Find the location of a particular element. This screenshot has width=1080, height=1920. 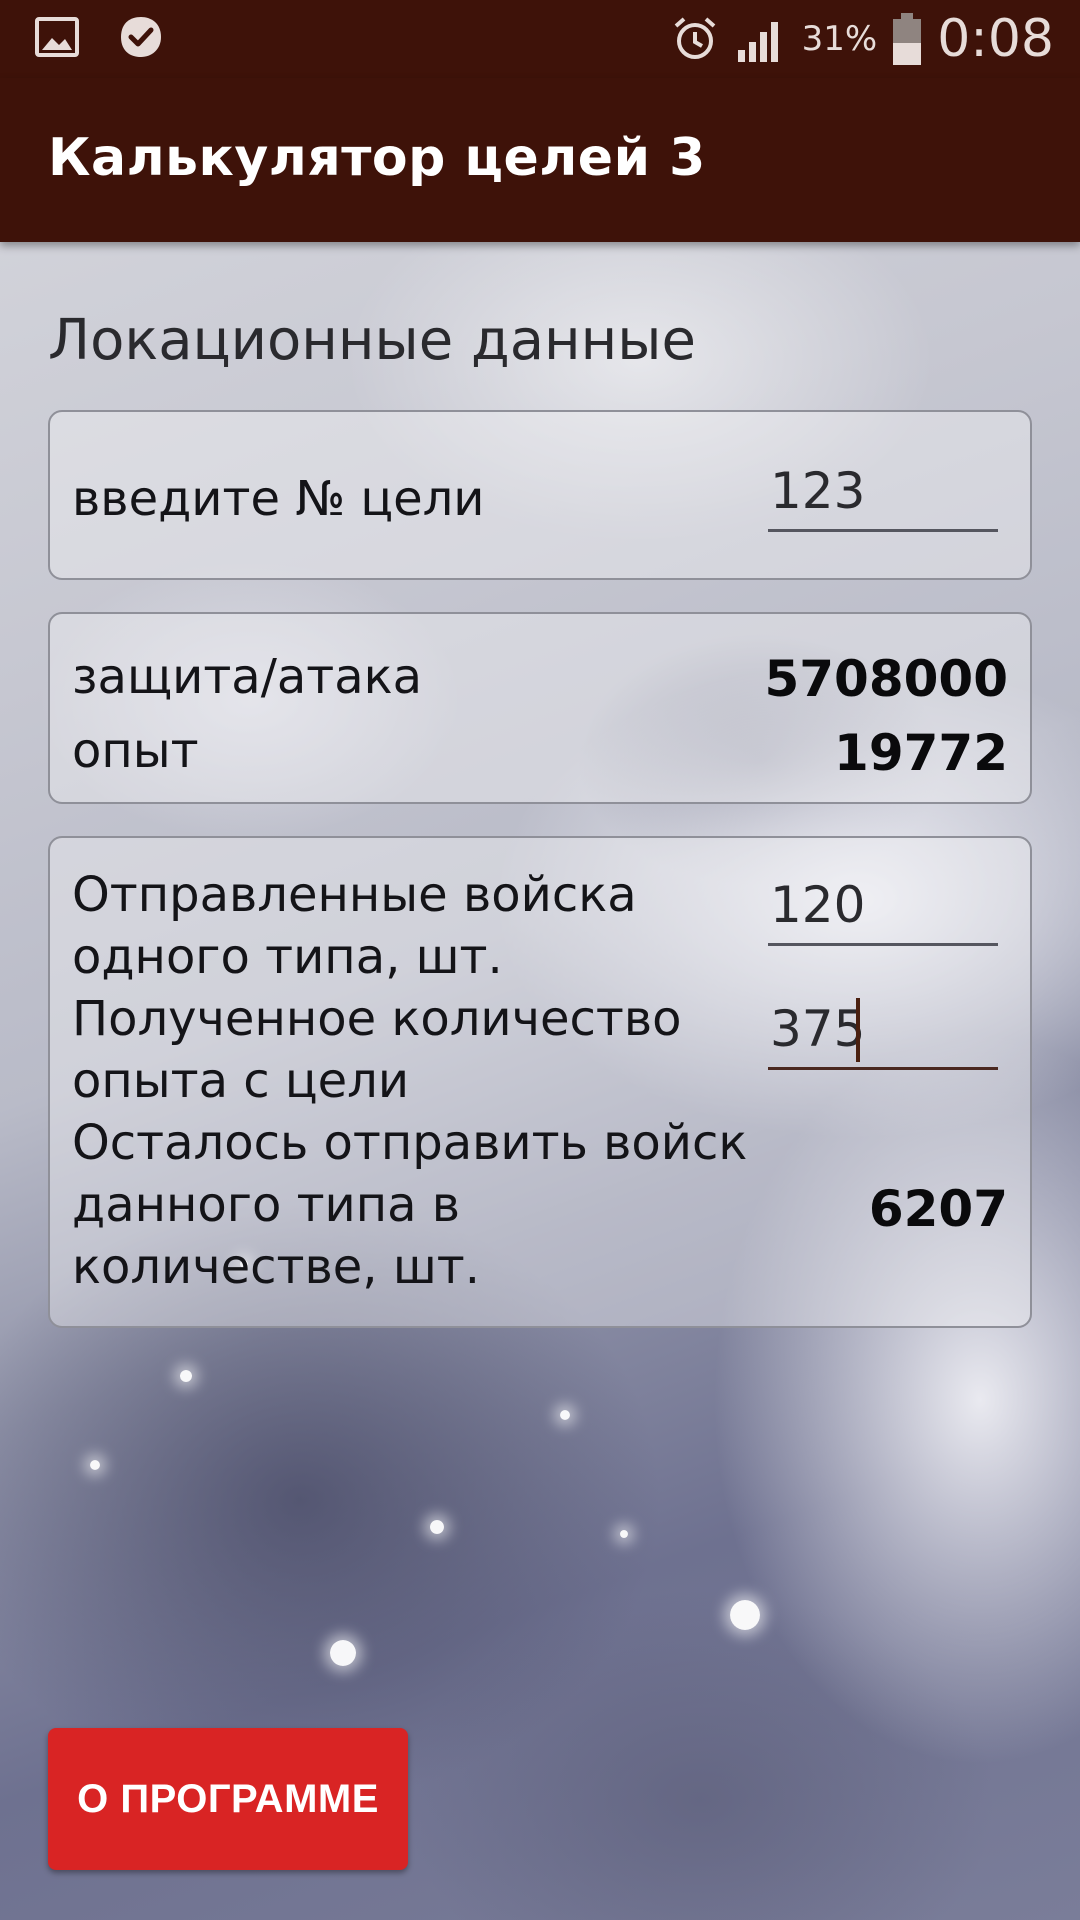

remaining-troops-label-line3: количестве, шт. is located at coordinates (276, 1267).